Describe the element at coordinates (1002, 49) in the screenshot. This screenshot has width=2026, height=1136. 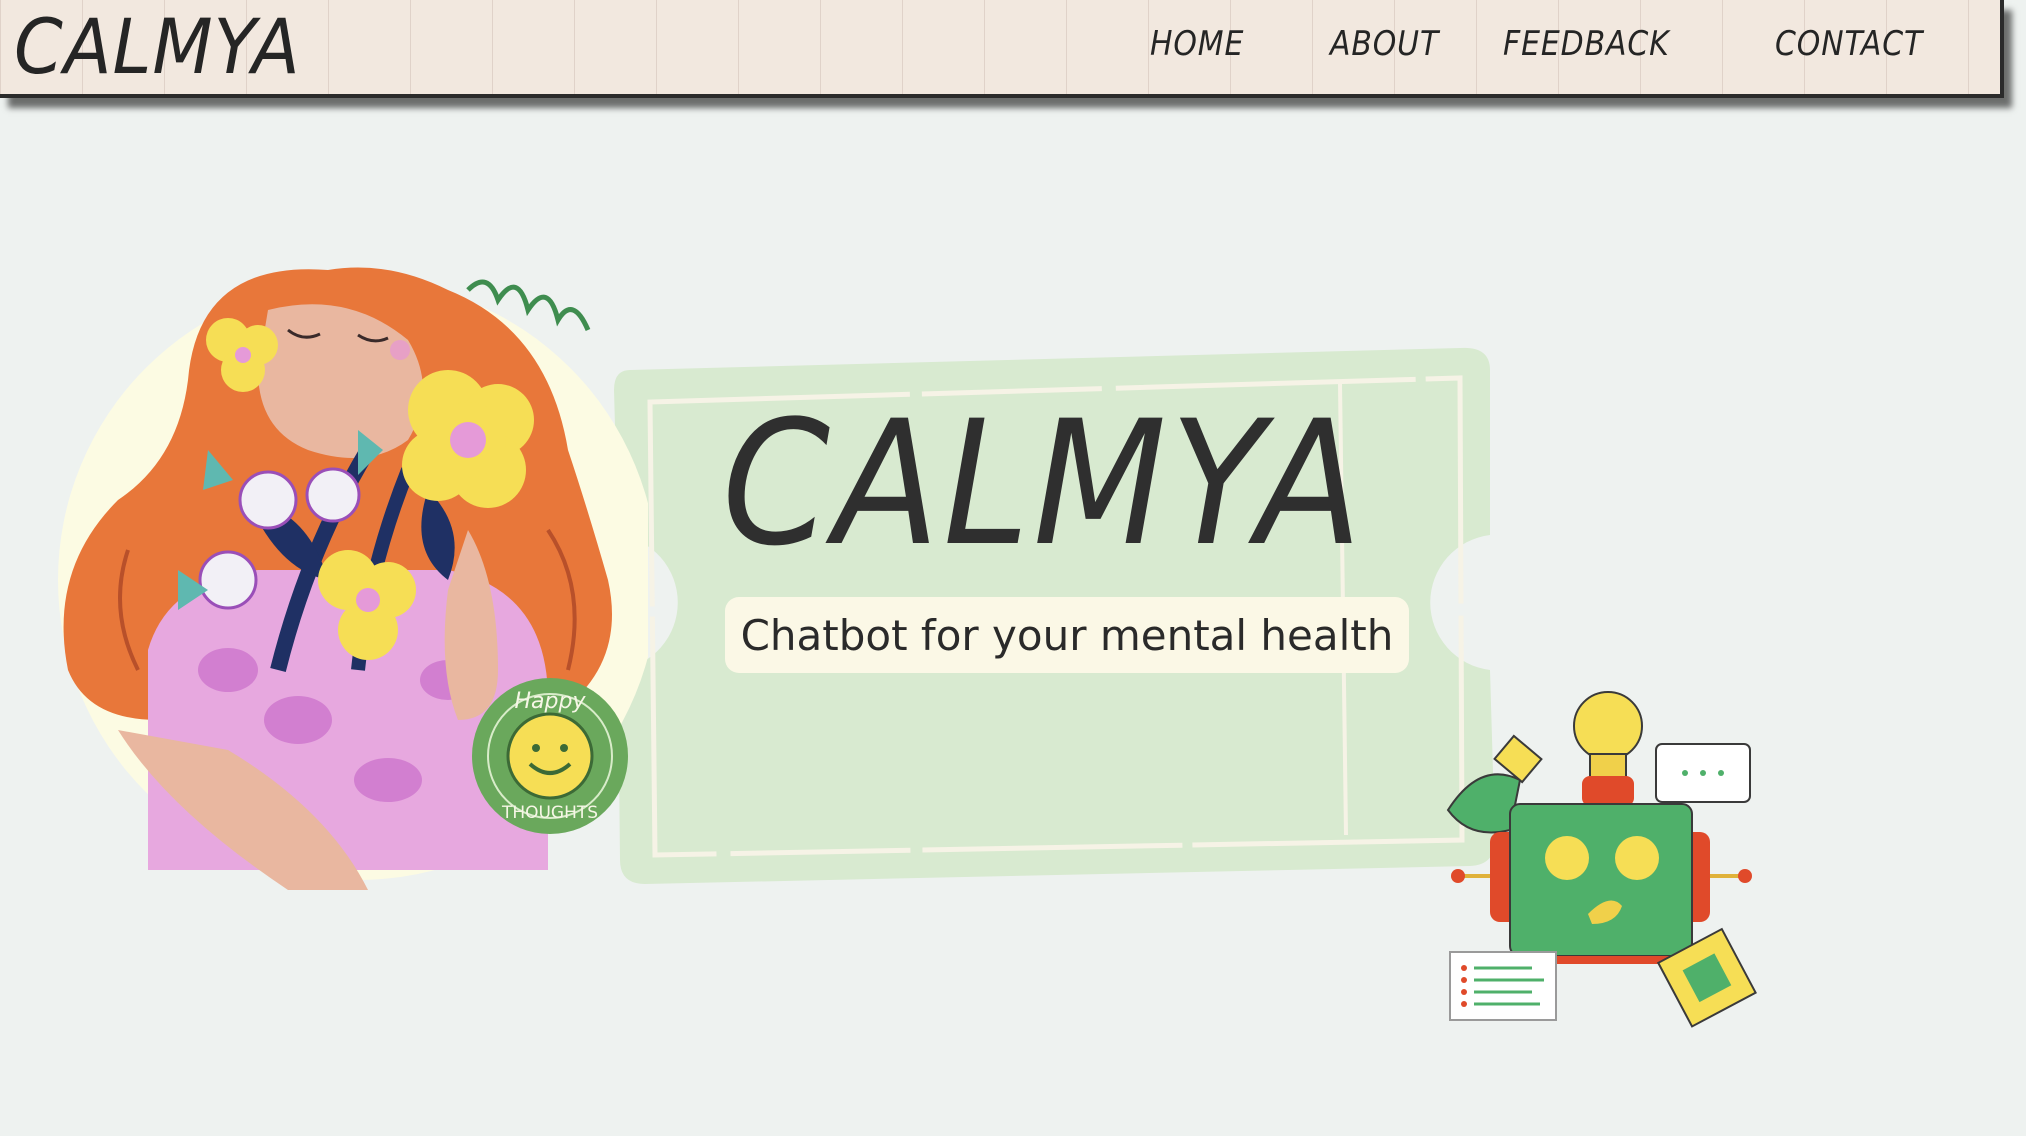
I see `top-navbar: CALMYA HOME ABOUT FEEDBACK CONTACT` at that location.